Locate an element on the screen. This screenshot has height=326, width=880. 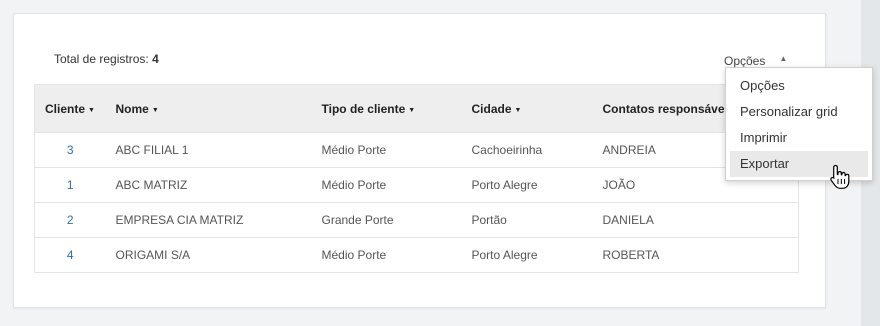
menu-item-opcoes: Opções is located at coordinates (799, 86).